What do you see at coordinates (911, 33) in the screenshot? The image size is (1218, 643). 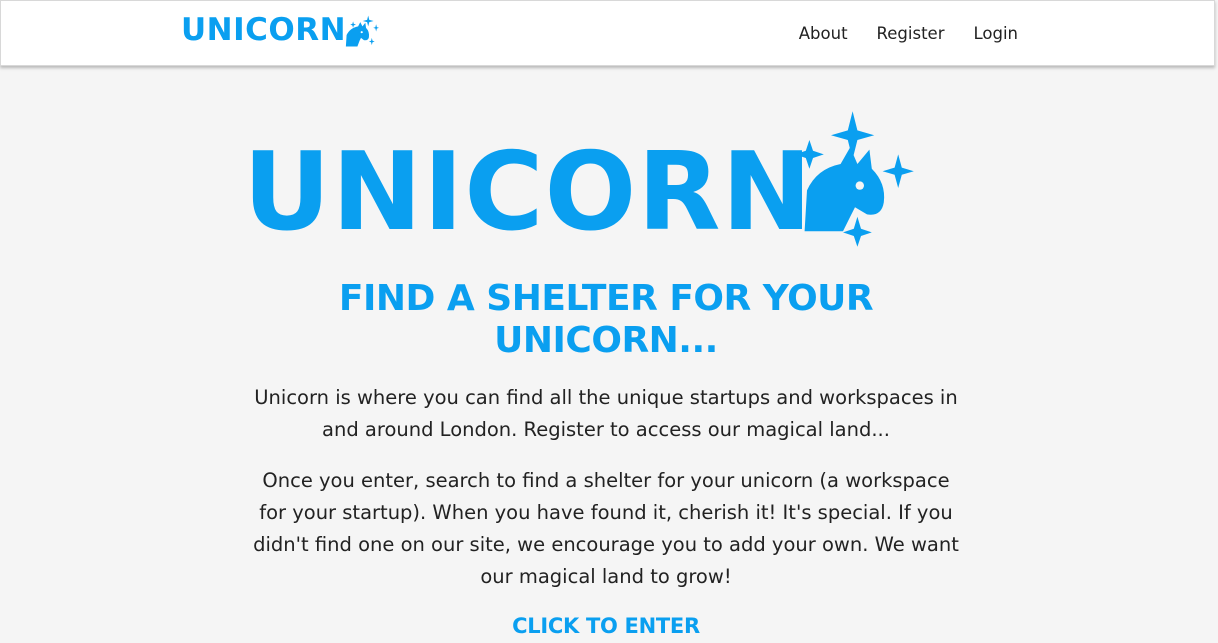 I see `nav-register-link: Register` at bounding box center [911, 33].